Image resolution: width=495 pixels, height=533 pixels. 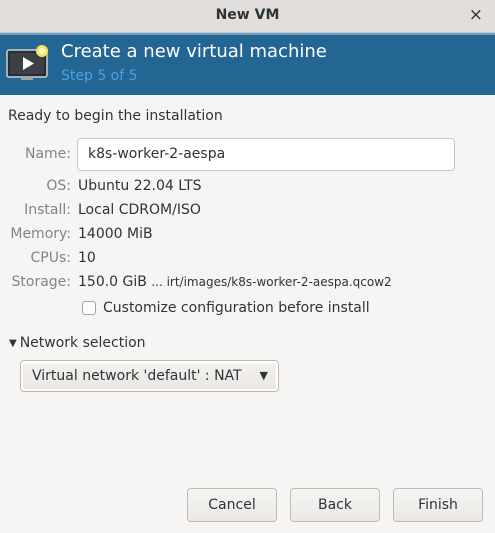 I want to click on install-label: Install:, so click(x=47, y=210).